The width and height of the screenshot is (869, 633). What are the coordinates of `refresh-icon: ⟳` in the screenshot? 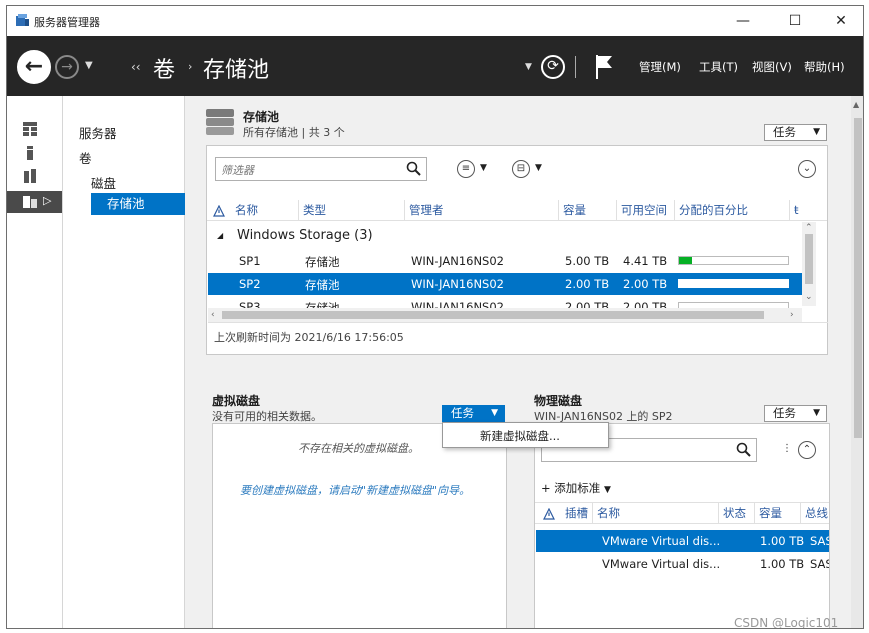 It's located at (553, 66).